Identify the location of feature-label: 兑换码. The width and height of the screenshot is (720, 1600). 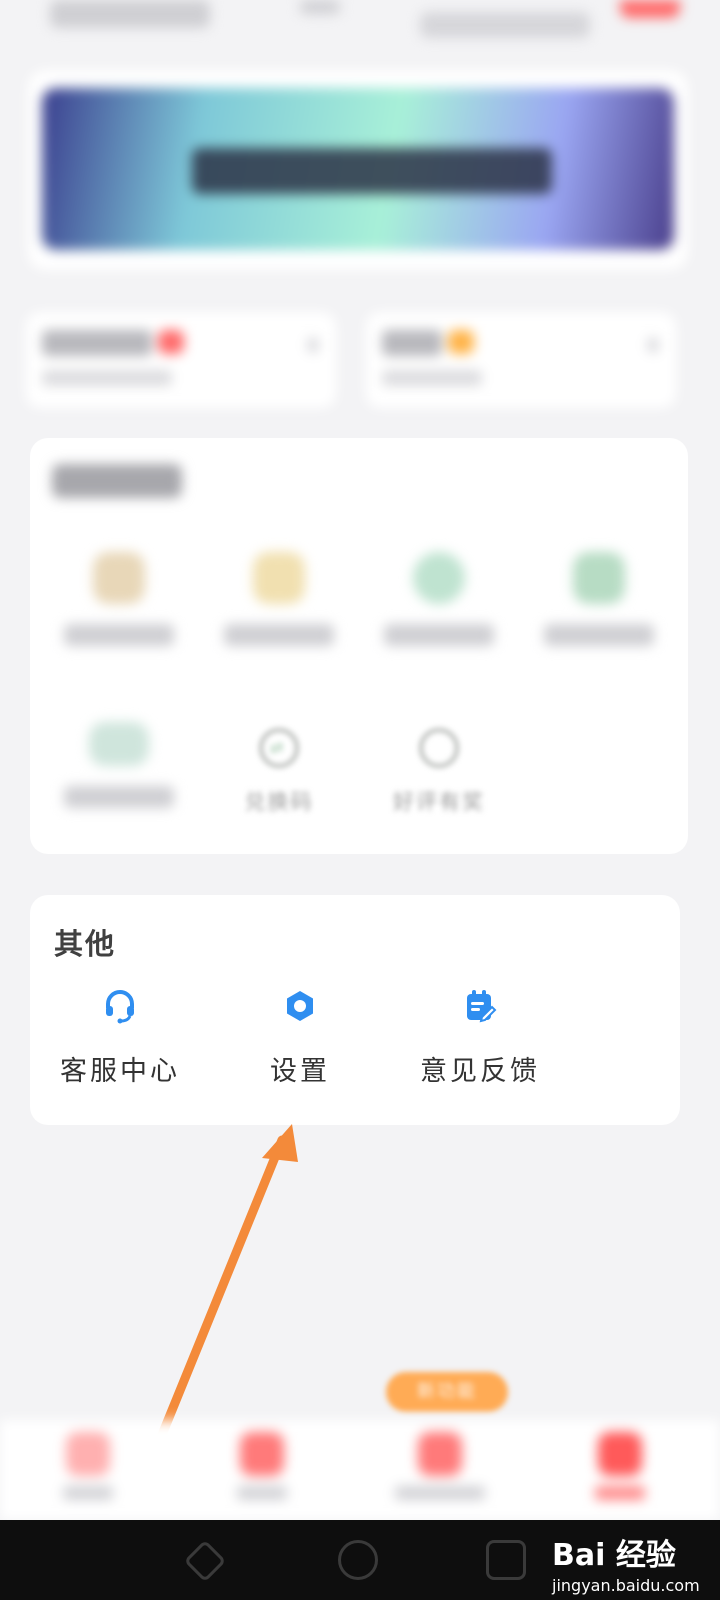
(279, 802).